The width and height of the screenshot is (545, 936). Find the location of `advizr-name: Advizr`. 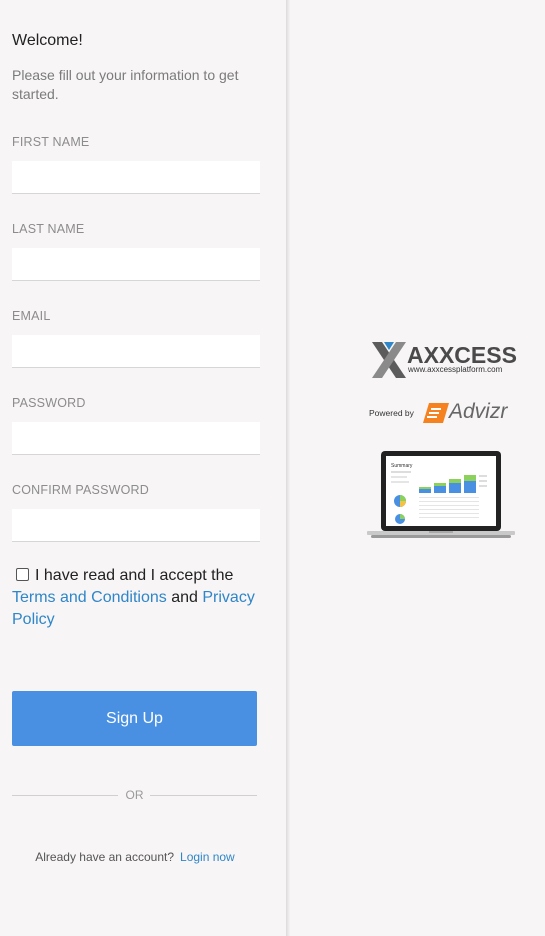

advizr-name: Advizr is located at coordinates (478, 411).